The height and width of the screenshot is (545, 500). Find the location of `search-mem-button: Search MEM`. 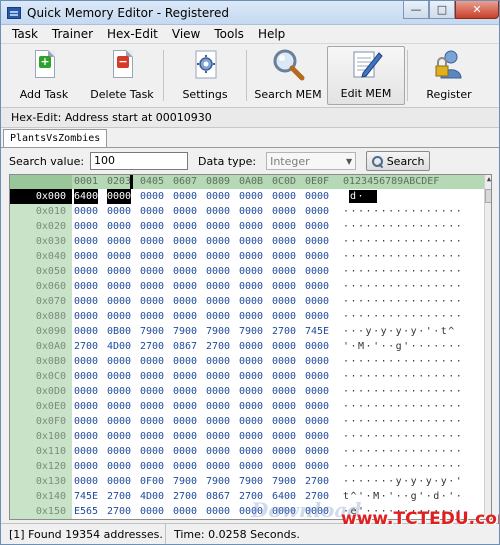

search-mem-button: Search MEM is located at coordinates (288, 75).